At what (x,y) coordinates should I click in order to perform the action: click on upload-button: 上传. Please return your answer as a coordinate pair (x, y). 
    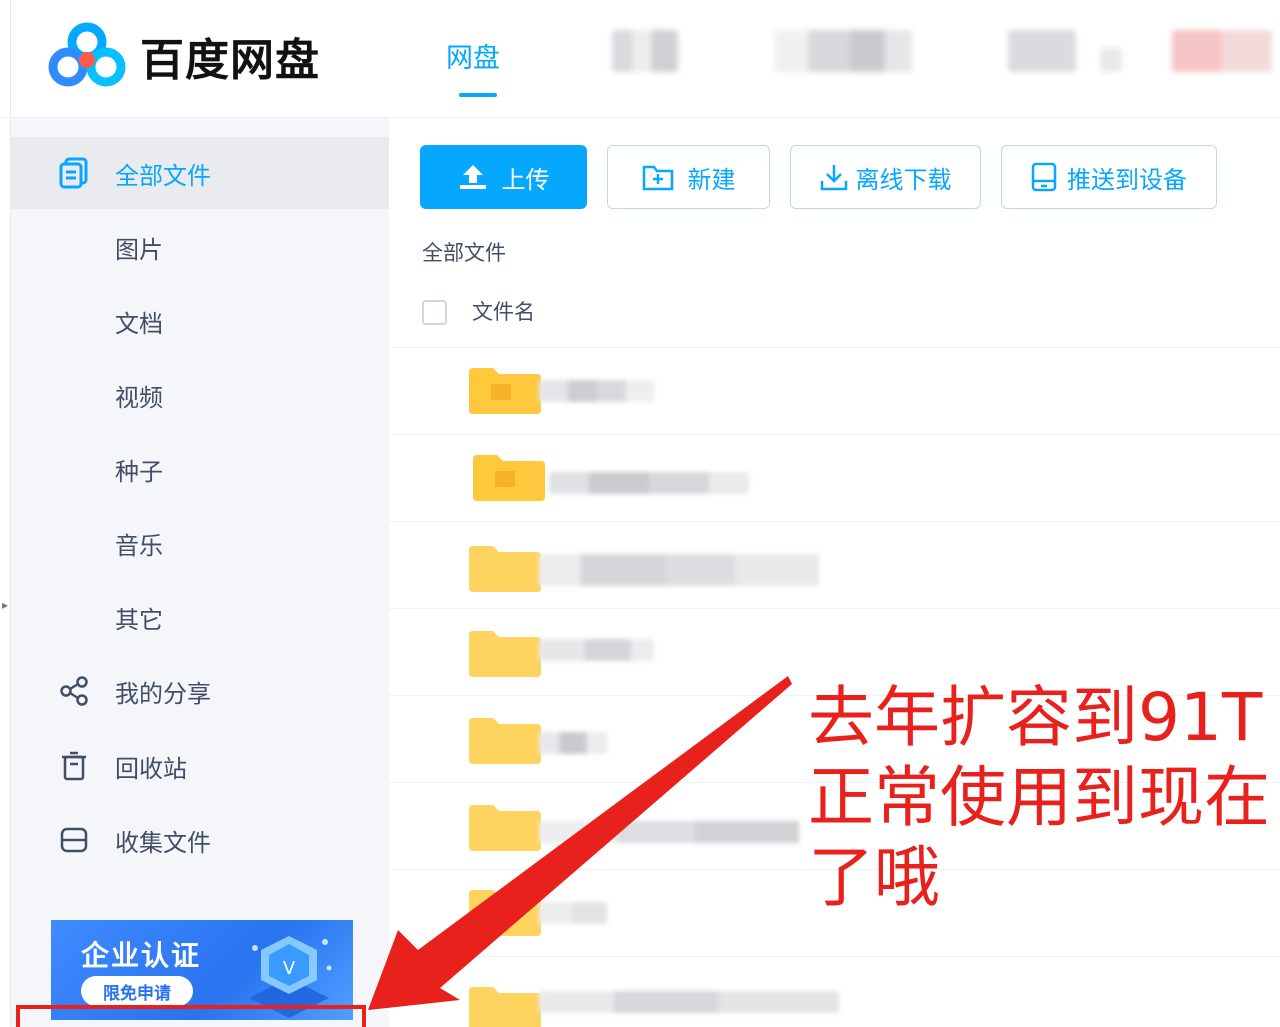
    Looking at the image, I should click on (503, 177).